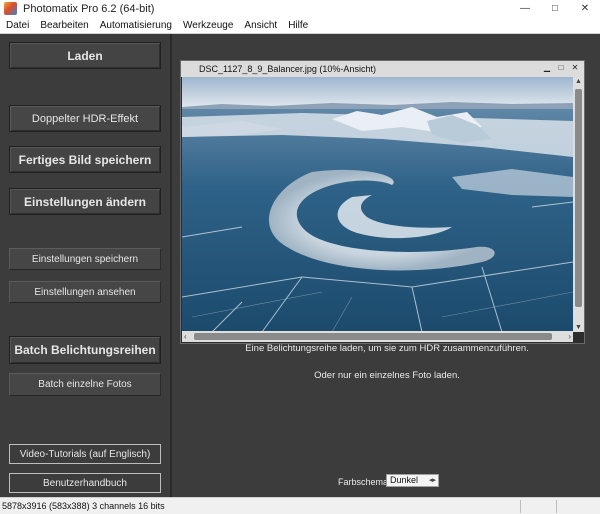  I want to click on minimize-icon: —, so click(525, 8).